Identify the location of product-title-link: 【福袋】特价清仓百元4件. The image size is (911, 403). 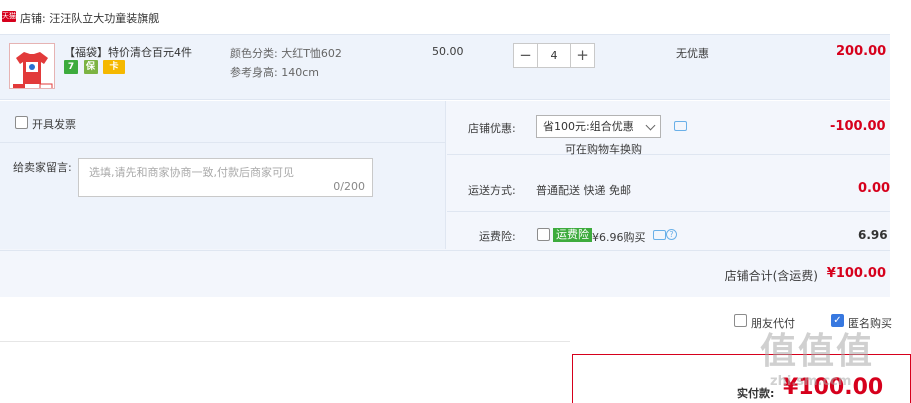
(128, 52).